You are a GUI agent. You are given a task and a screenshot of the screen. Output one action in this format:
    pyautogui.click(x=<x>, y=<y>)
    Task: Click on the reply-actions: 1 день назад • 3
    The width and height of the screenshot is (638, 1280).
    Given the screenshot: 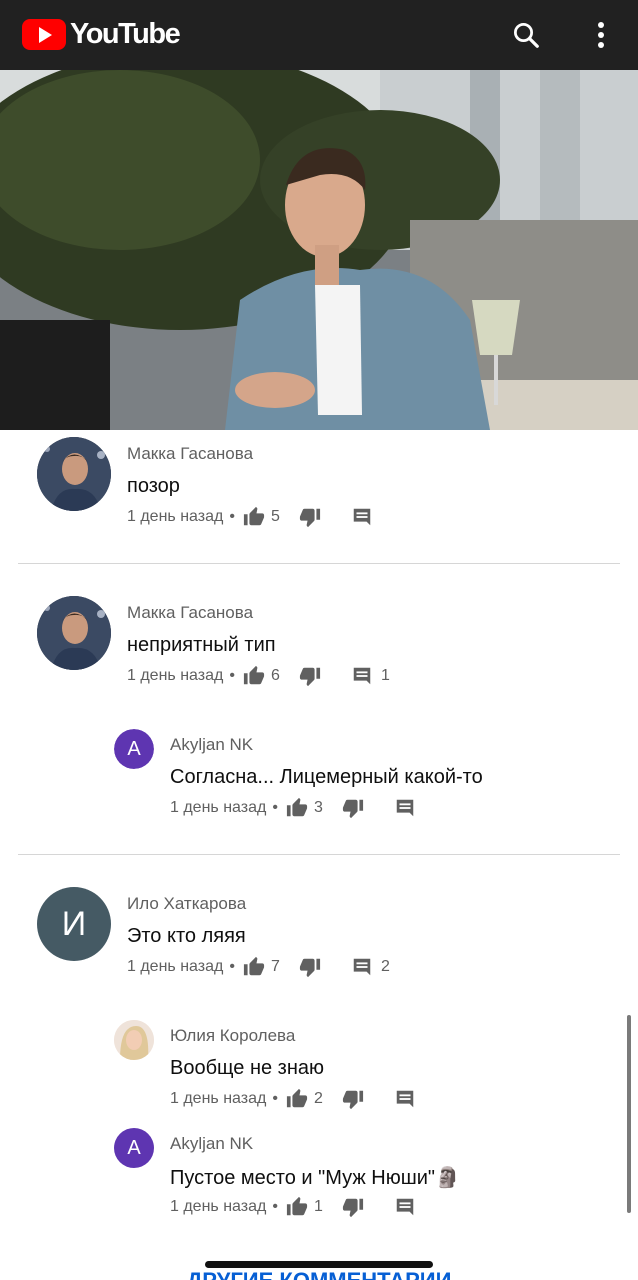 What is the action you would take?
    pyautogui.click(x=294, y=808)
    